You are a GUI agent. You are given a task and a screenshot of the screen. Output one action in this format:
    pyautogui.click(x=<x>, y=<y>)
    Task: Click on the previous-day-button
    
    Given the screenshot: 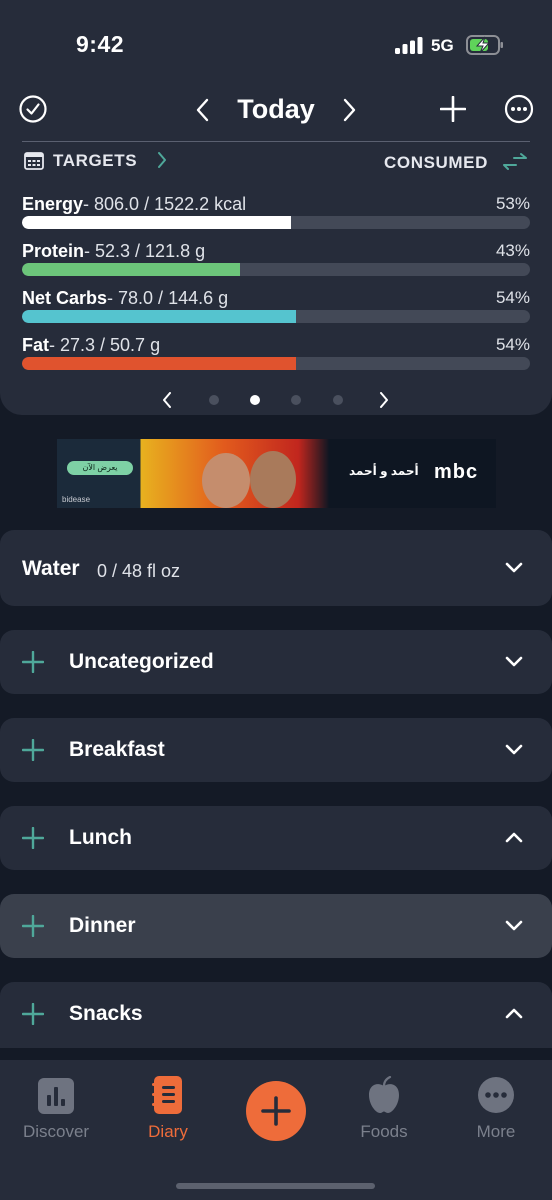 What is the action you would take?
    pyautogui.click(x=203, y=110)
    